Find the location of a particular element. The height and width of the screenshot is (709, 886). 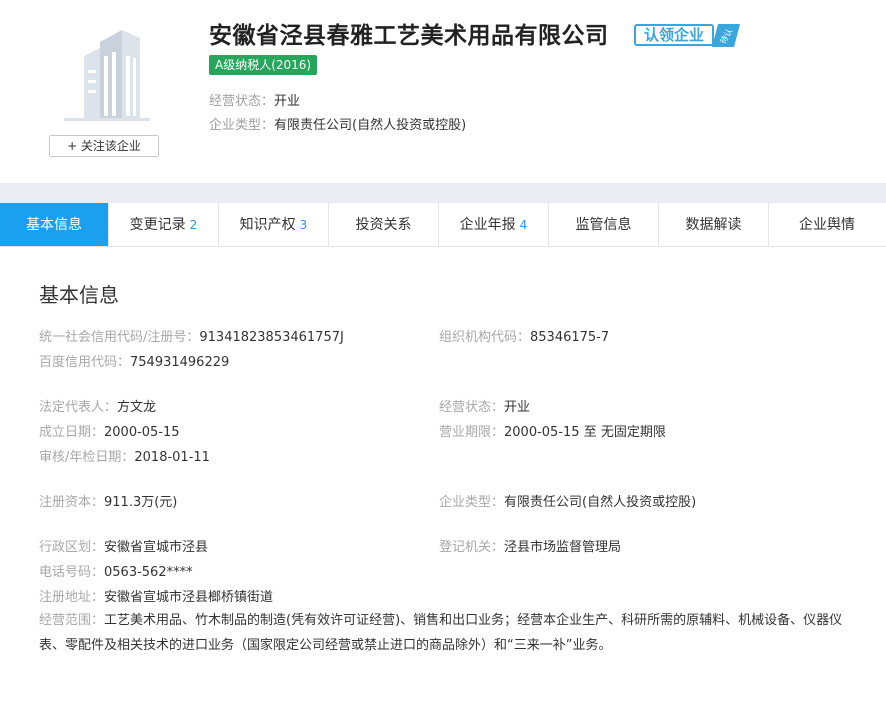

header-type-label: 企业类型： is located at coordinates (242, 125).